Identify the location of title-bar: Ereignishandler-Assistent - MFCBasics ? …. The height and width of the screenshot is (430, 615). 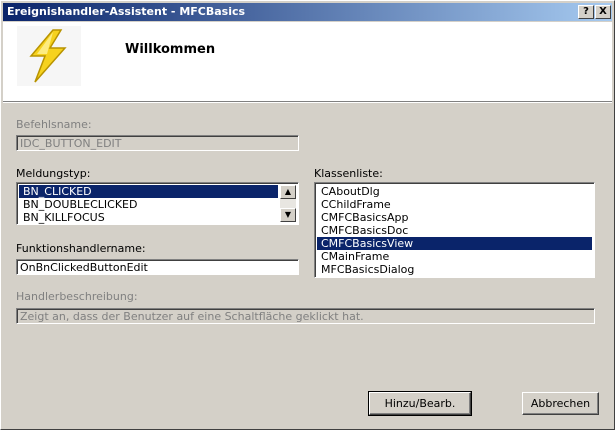
(307, 12).